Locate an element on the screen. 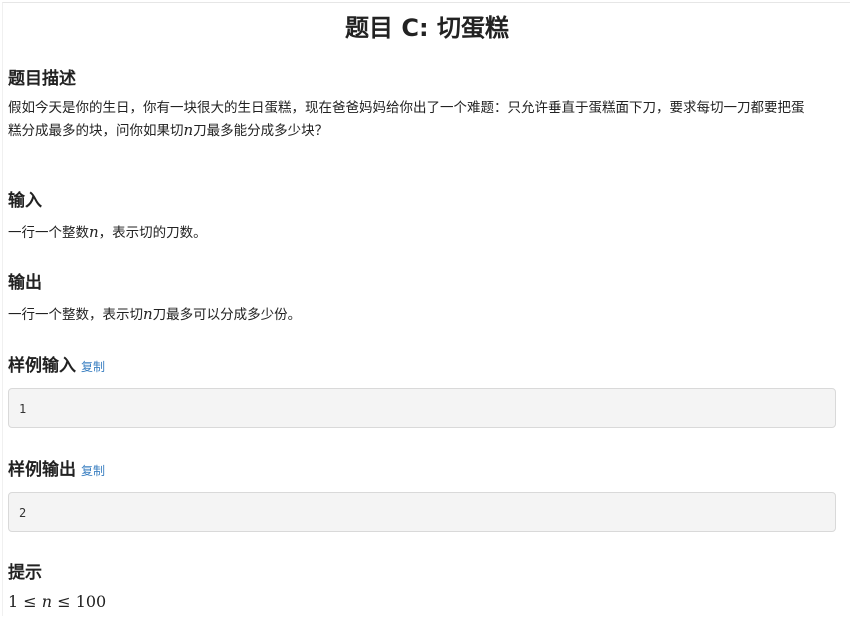 The height and width of the screenshot is (620, 854). input-text-before: 一行一个整数 is located at coordinates (48, 233).